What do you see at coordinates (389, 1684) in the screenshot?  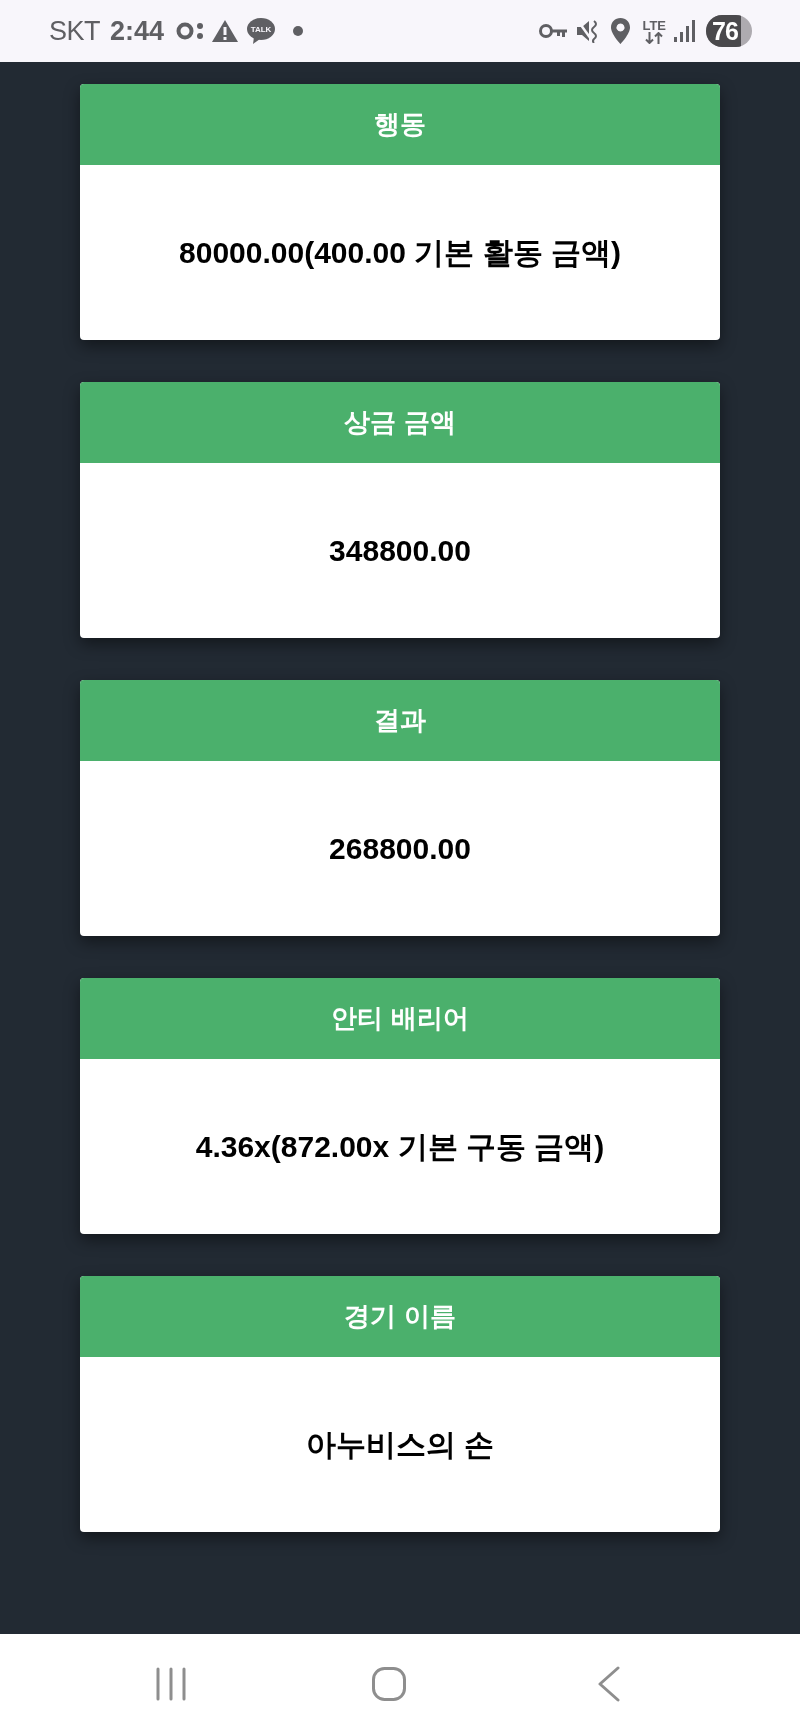 I see `home-icon` at bounding box center [389, 1684].